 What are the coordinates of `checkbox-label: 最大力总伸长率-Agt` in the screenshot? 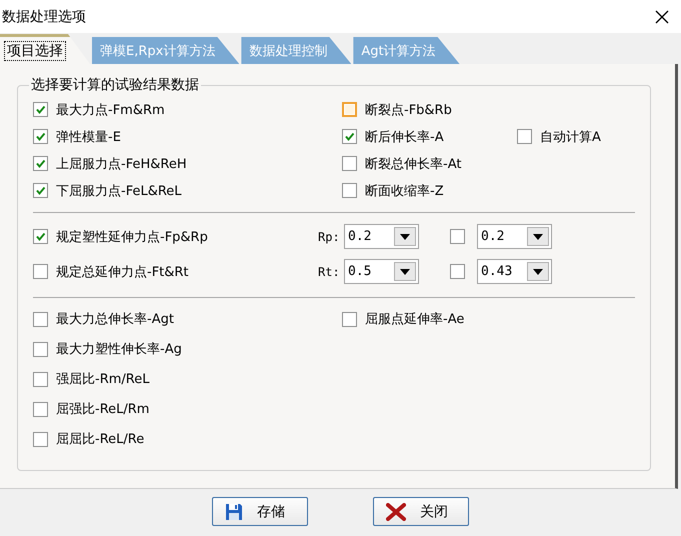 It's located at (115, 319).